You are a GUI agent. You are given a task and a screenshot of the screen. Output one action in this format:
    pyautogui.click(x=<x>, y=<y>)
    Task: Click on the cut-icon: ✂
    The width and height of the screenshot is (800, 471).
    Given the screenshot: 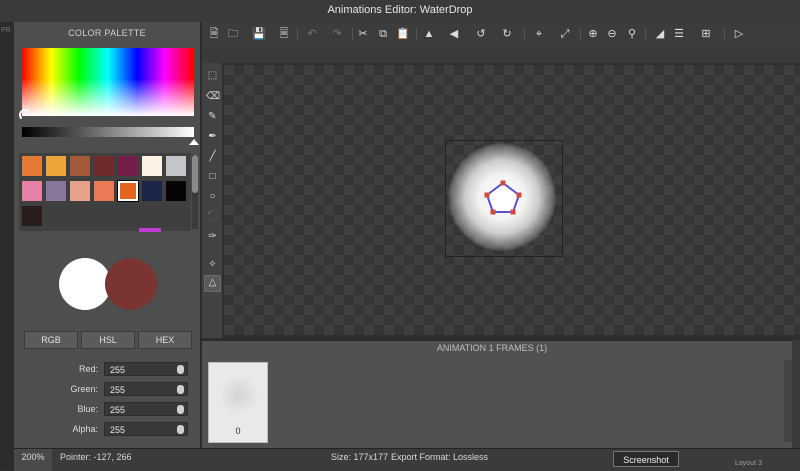 What is the action you would take?
    pyautogui.click(x=363, y=34)
    